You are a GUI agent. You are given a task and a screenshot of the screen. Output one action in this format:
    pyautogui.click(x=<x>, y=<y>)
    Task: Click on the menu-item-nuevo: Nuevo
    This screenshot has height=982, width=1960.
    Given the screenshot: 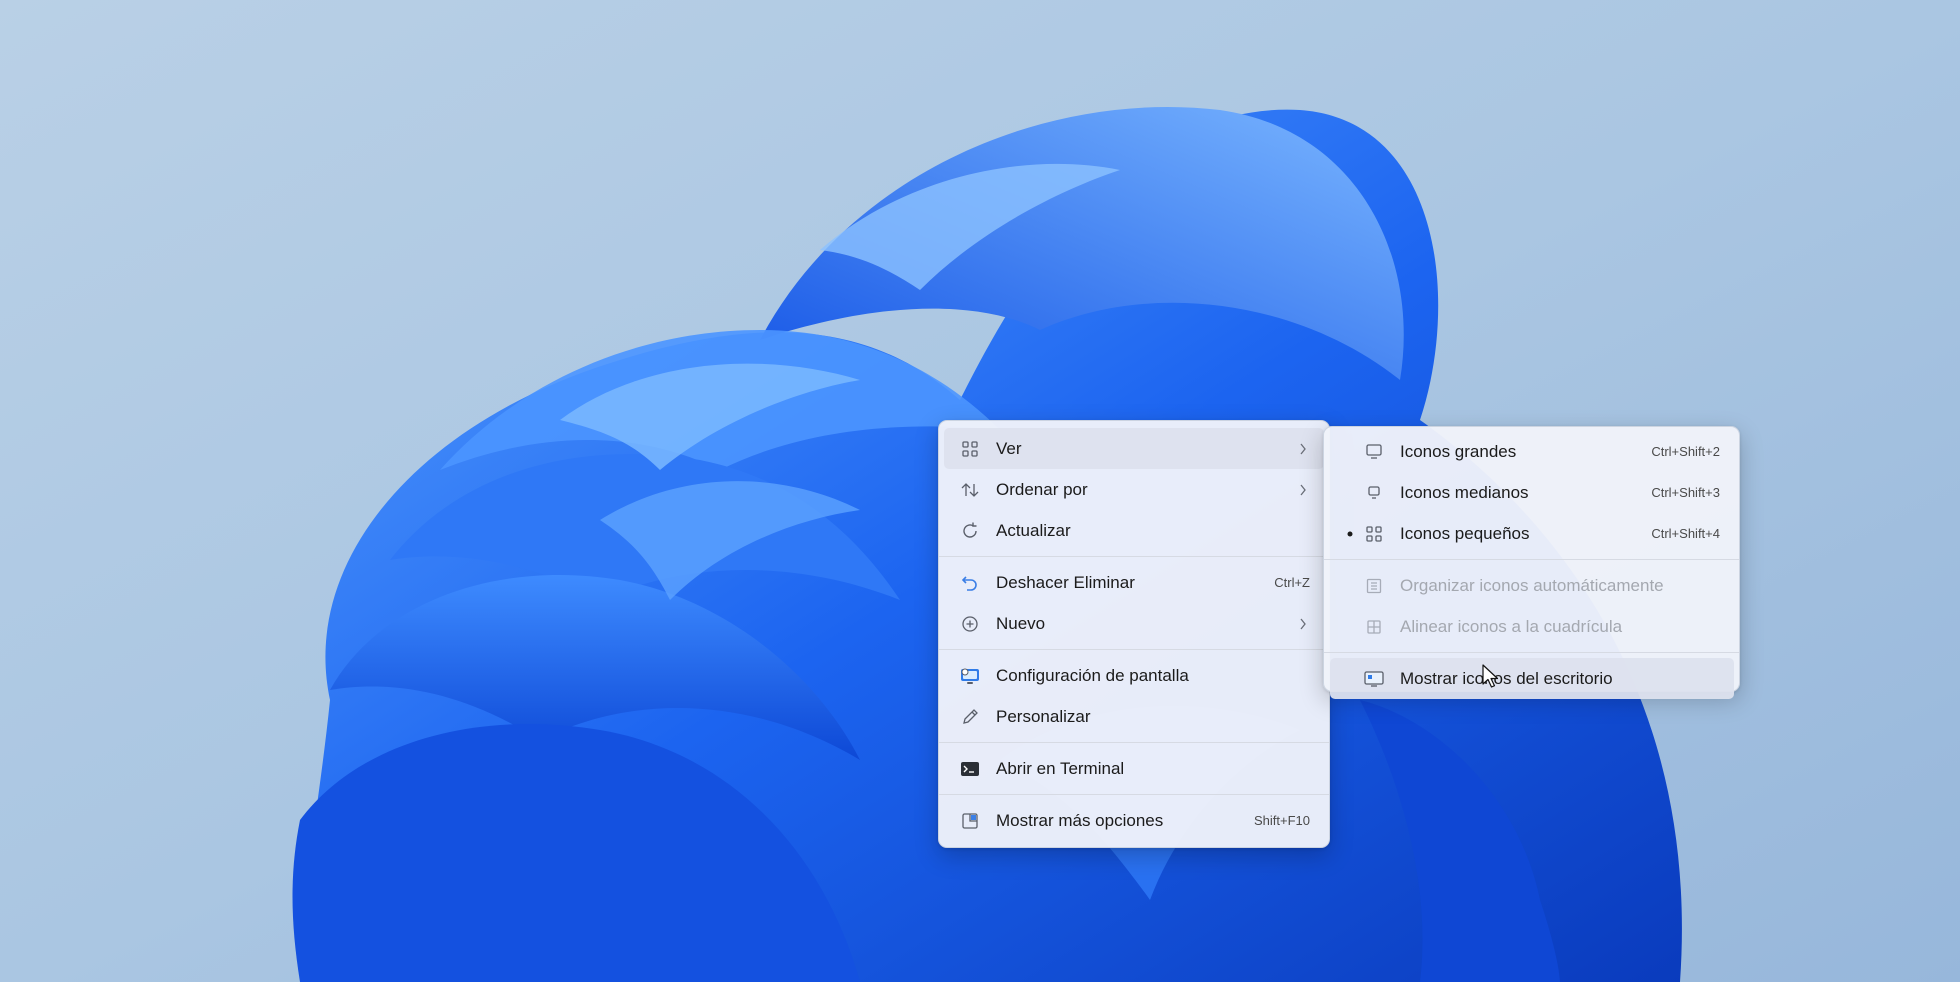 What is the action you would take?
    pyautogui.click(x=1134, y=623)
    